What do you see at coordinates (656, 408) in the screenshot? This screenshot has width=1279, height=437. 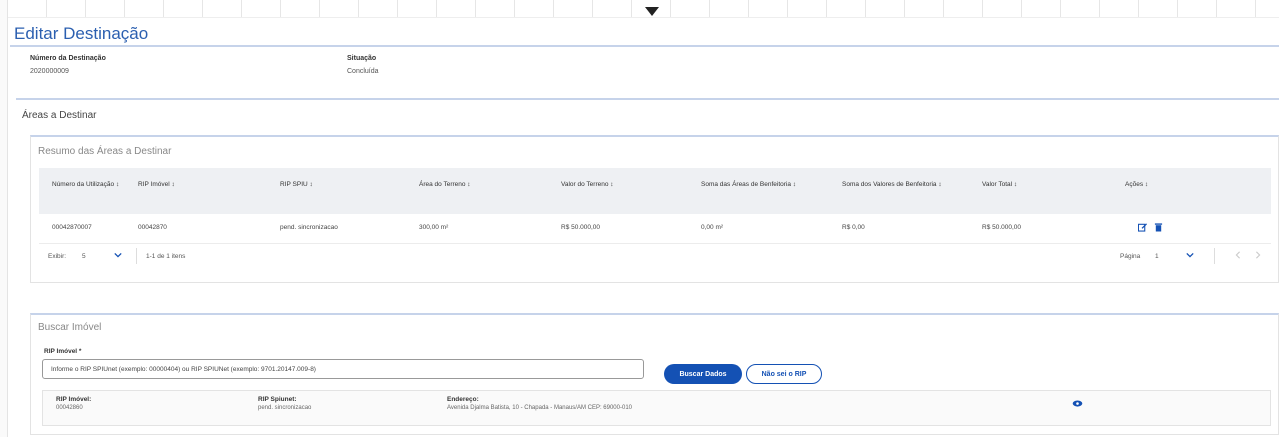 I see `search-result-row` at bounding box center [656, 408].